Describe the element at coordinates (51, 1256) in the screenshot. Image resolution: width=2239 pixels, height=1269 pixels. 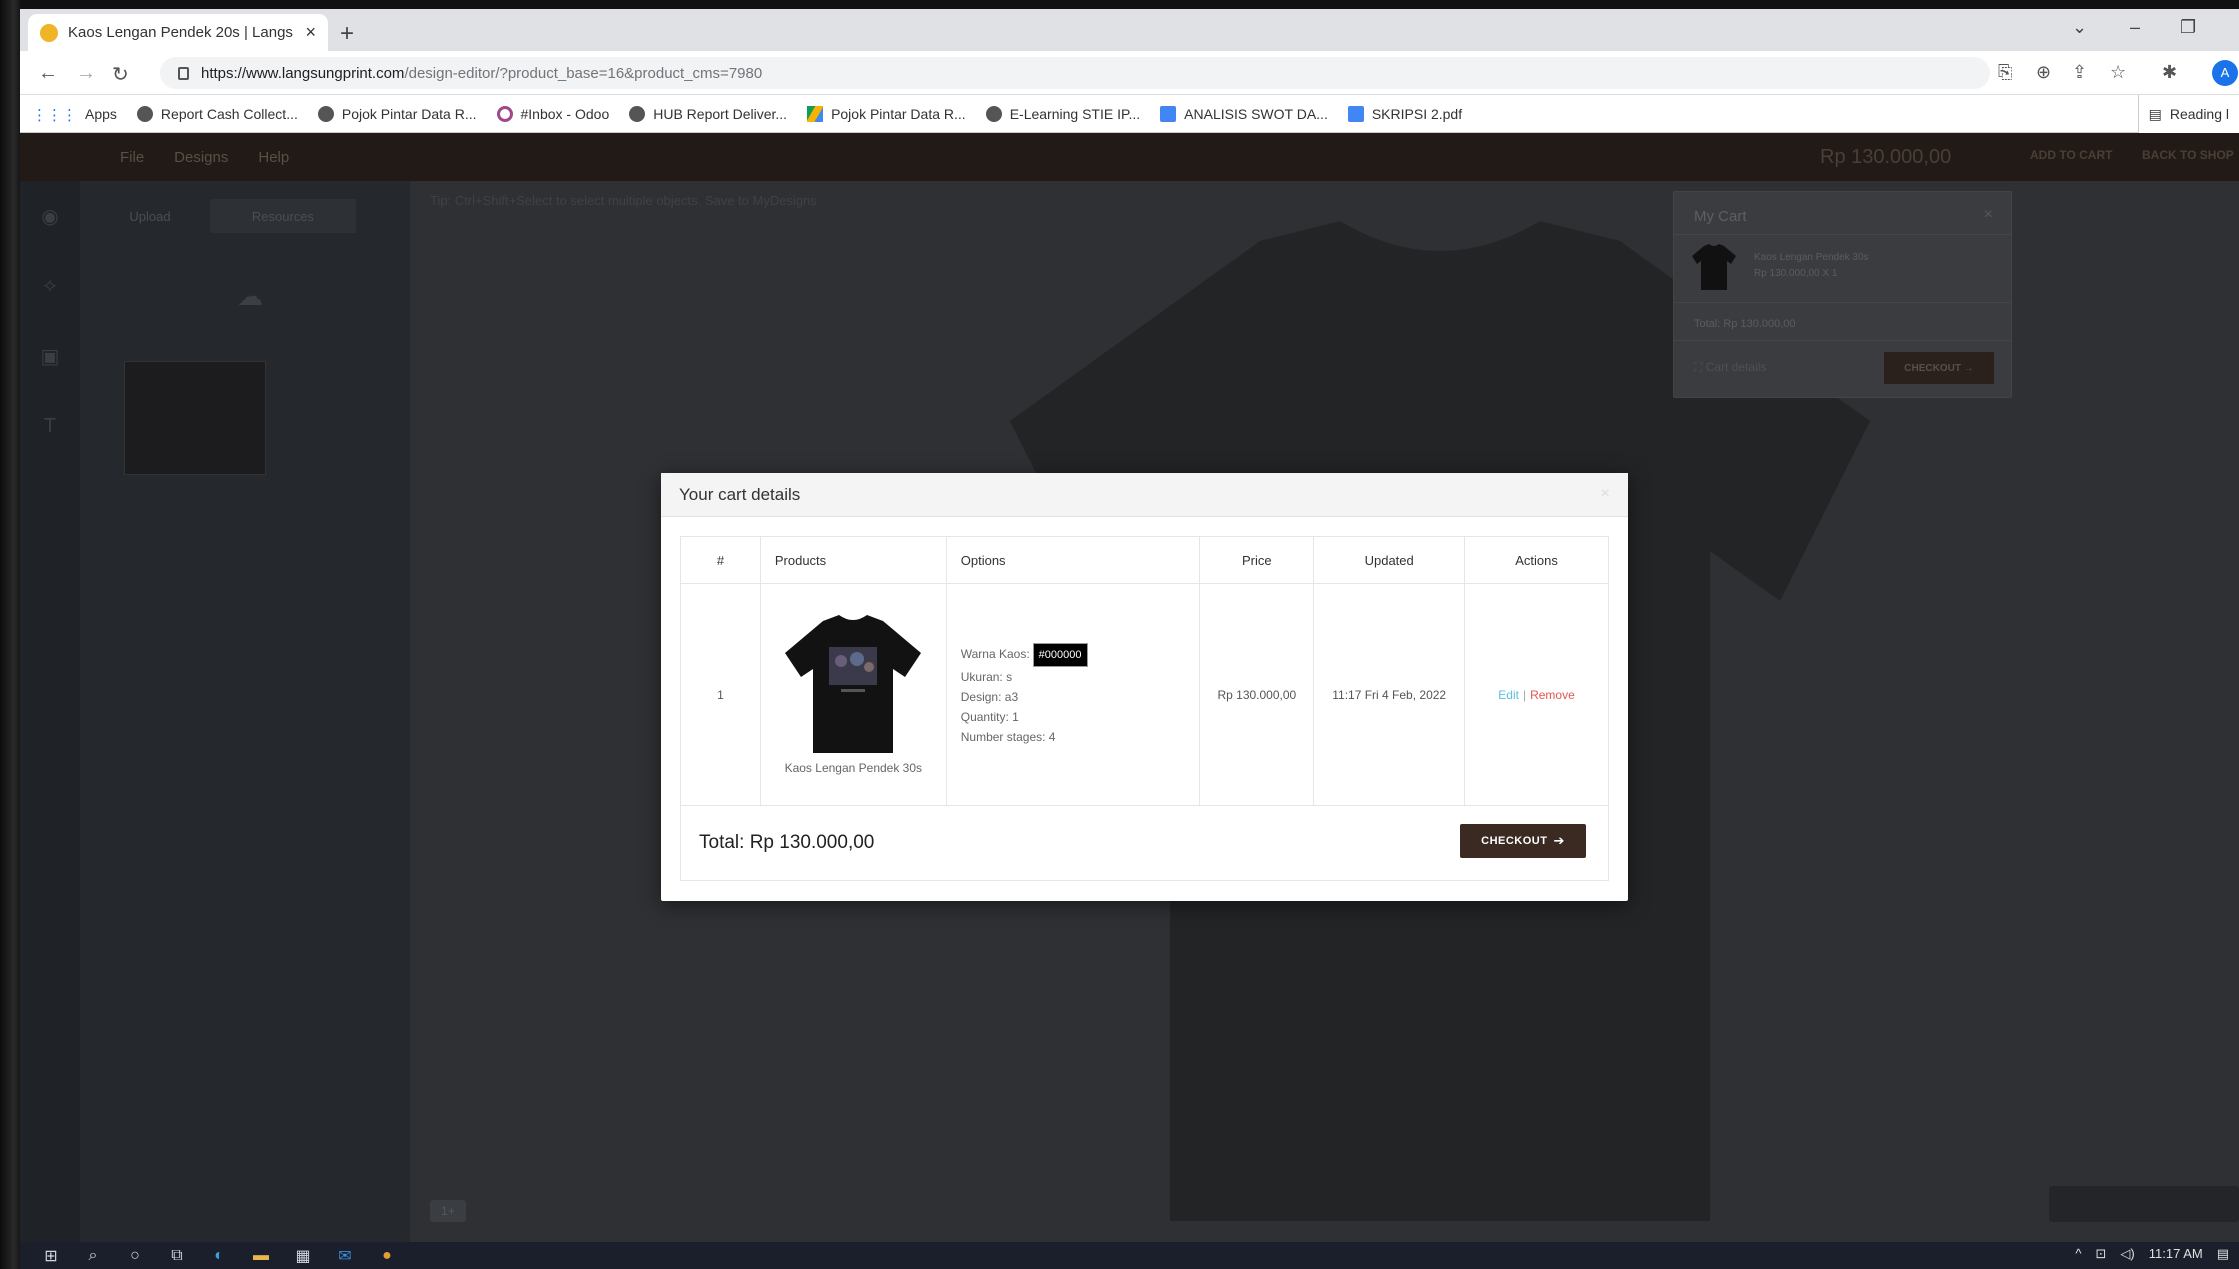
I see `windows-start-icon: ⊞` at that location.